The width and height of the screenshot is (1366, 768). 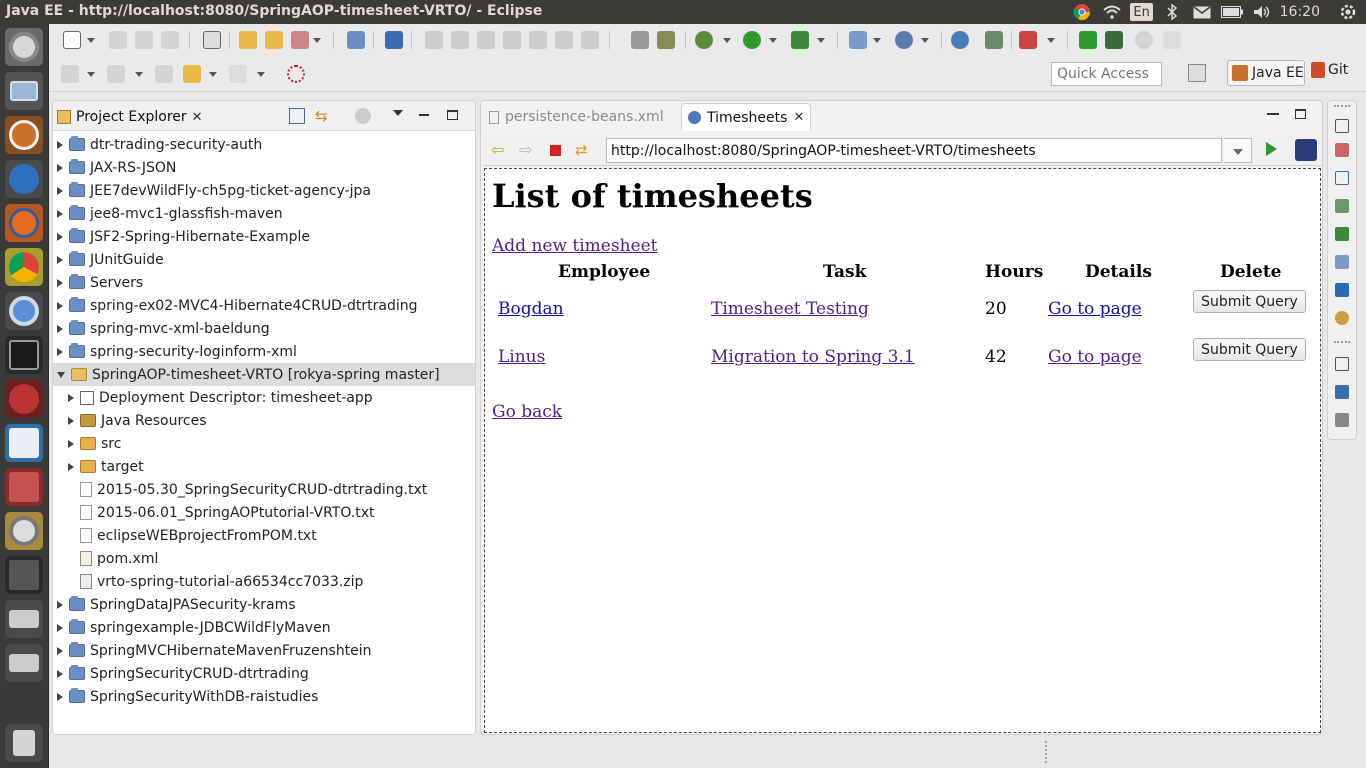 What do you see at coordinates (264, 604) in the screenshot?
I see `tree-item: SpringDataJPASecurity-krams` at bounding box center [264, 604].